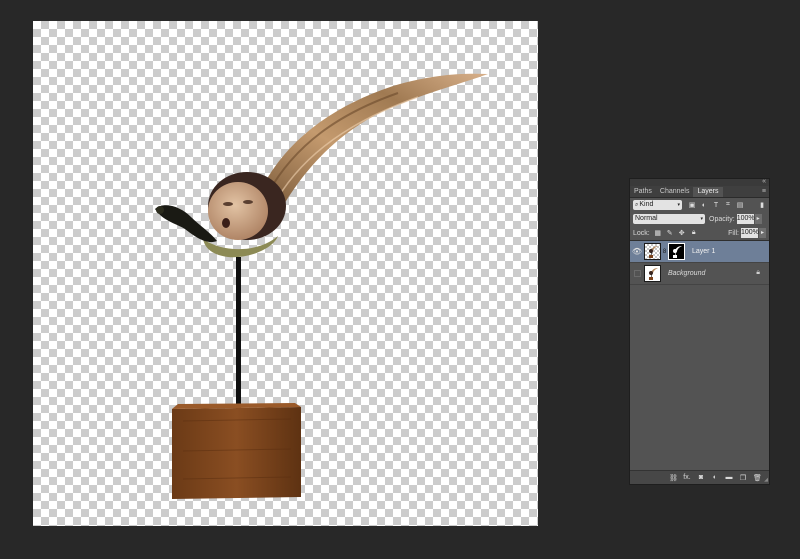  Describe the element at coordinates (764, 191) in the screenshot. I see `panel-menu-icon: ≡` at that location.